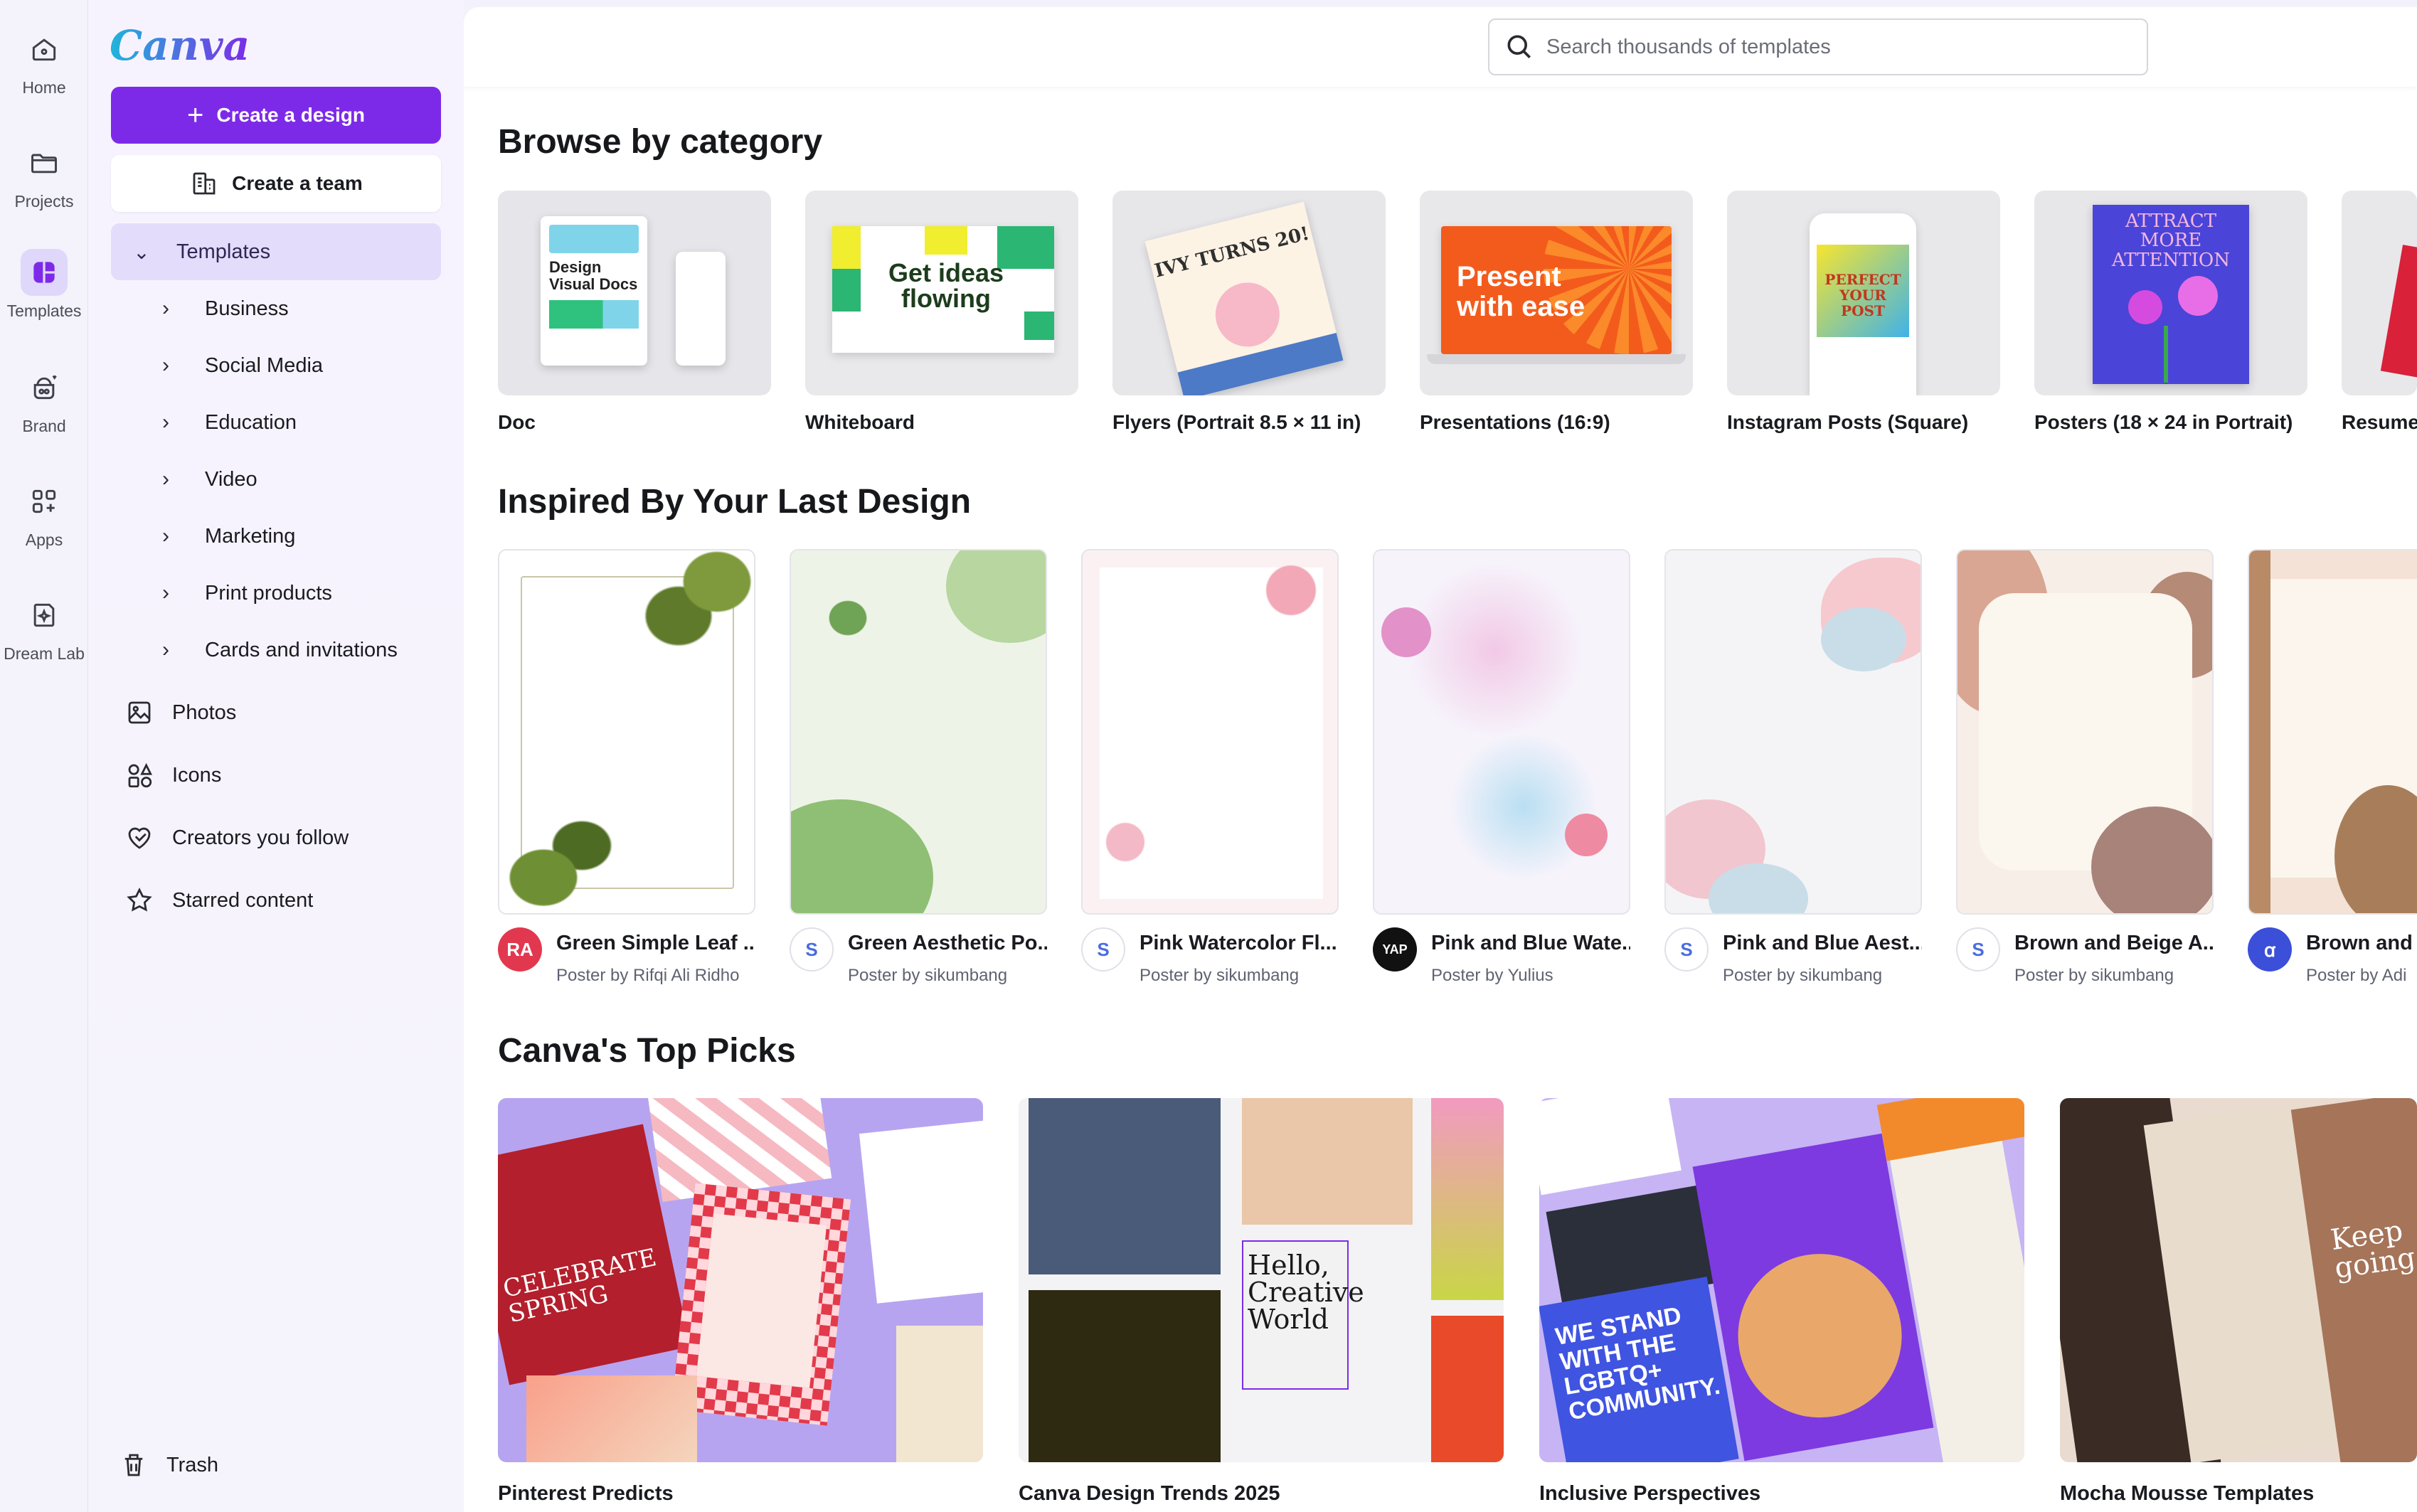 This screenshot has height=1512, width=2417. I want to click on rail-home: Home, so click(44, 61).